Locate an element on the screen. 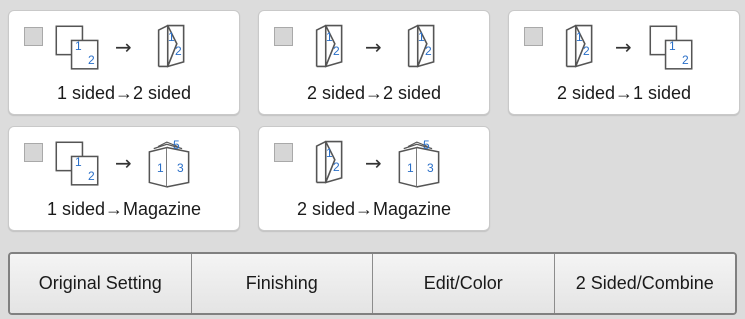 This screenshot has width=745, height=319. option-2-sided-to-magazine: 1 2 → 5 1 3 2 sided→Magazine is located at coordinates (374, 178).